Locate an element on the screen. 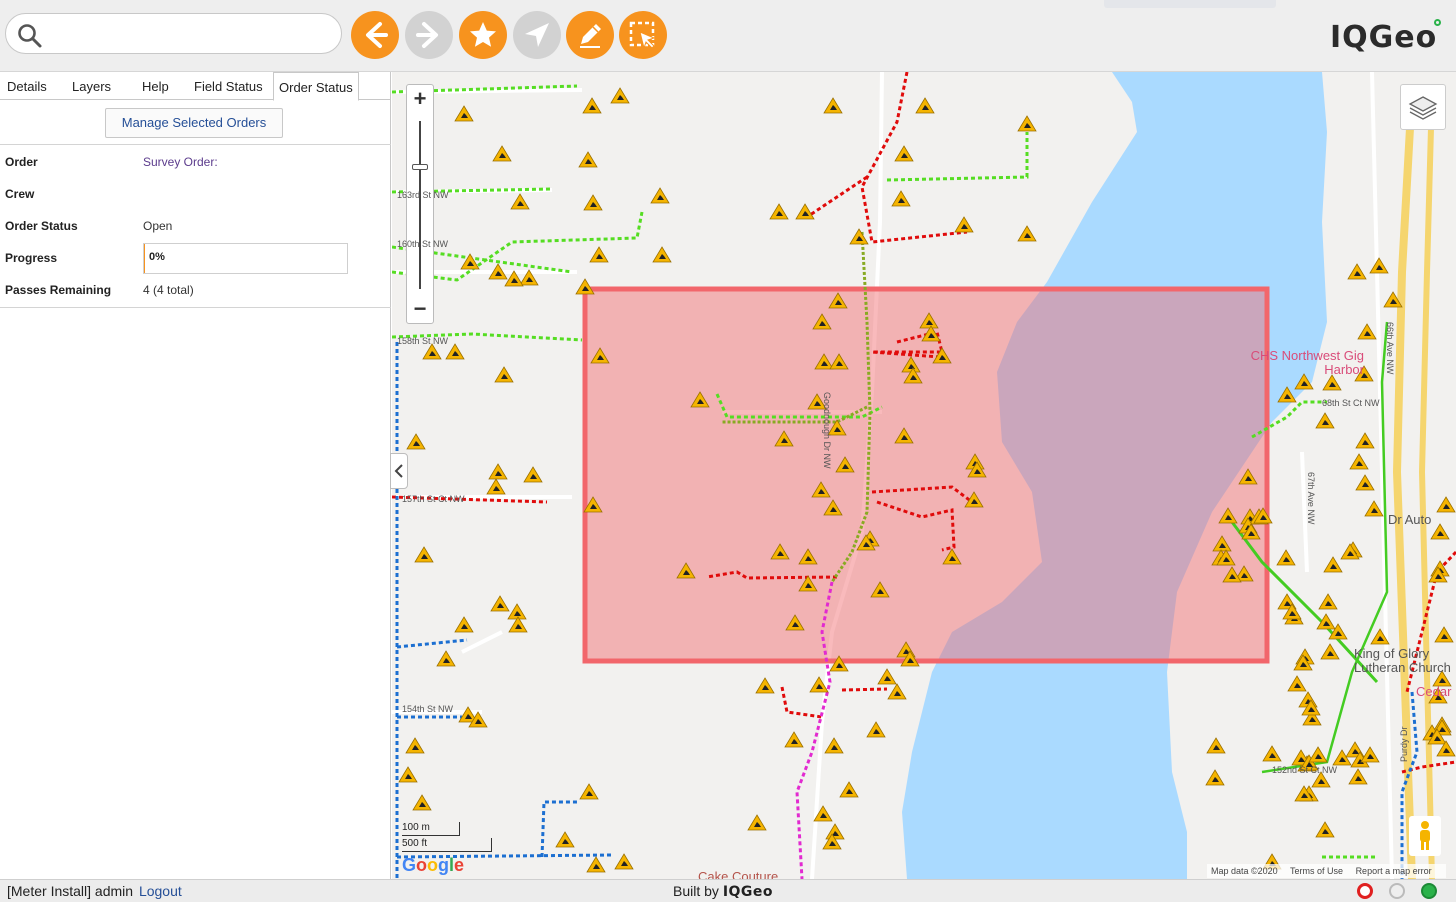  poi-label: Dr Auto is located at coordinates (1409, 519).